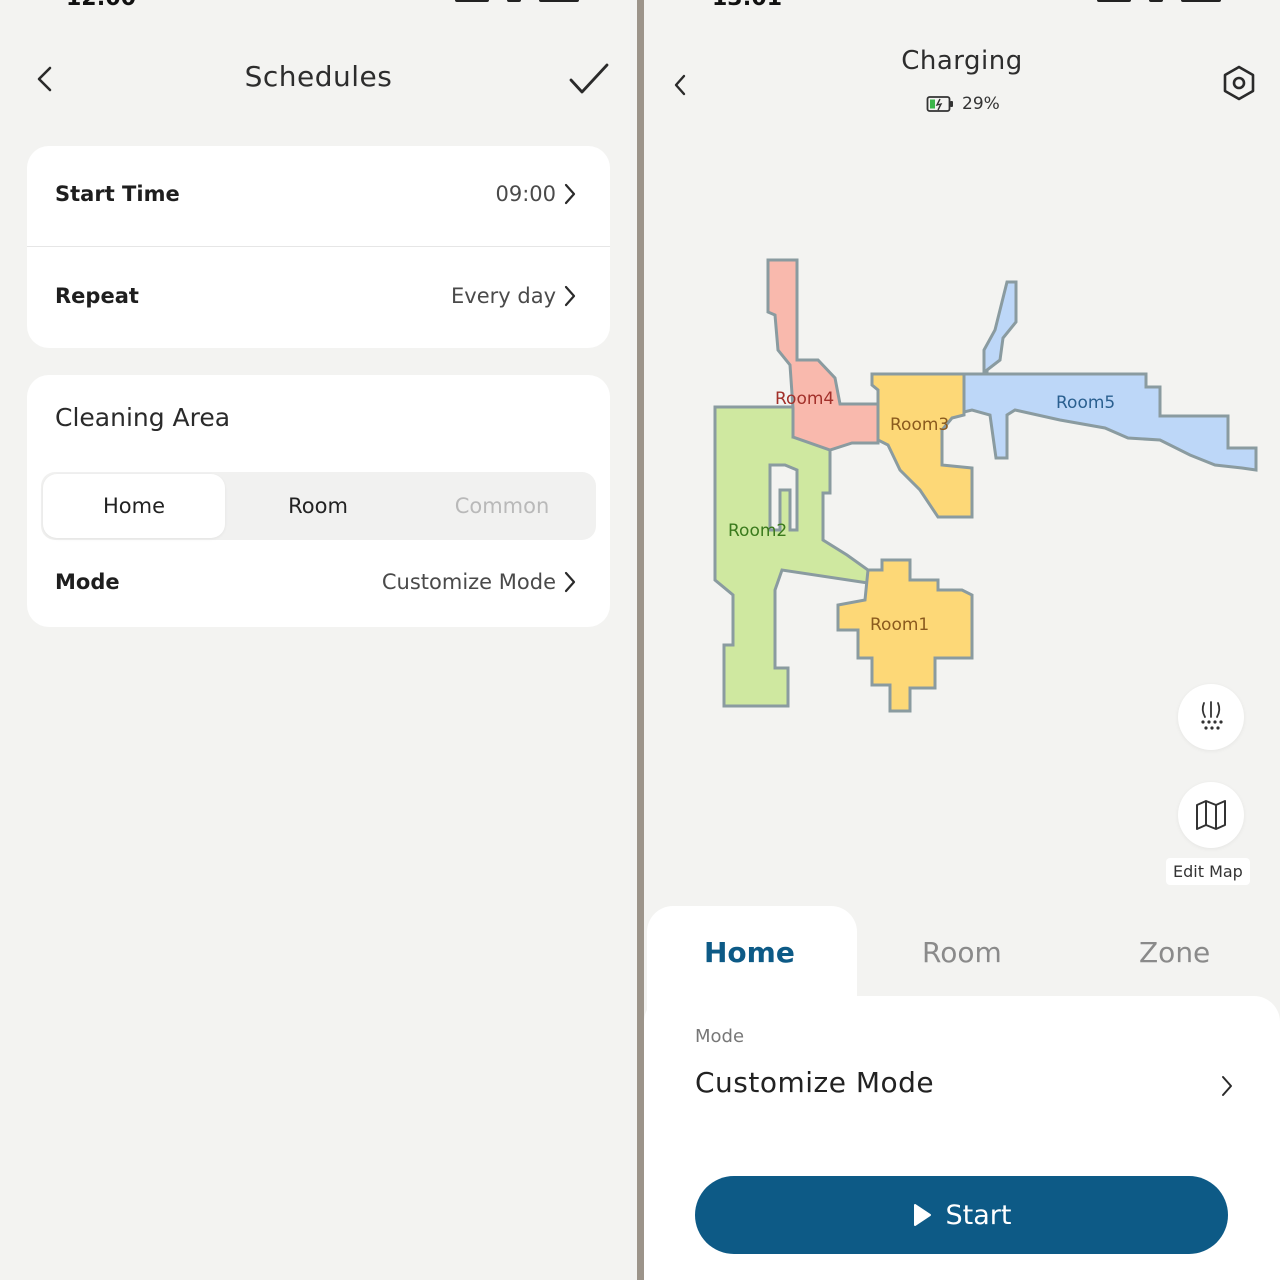 This screenshot has width=1280, height=1280. I want to click on start-time-row: Start Time 09:00, so click(318, 196).